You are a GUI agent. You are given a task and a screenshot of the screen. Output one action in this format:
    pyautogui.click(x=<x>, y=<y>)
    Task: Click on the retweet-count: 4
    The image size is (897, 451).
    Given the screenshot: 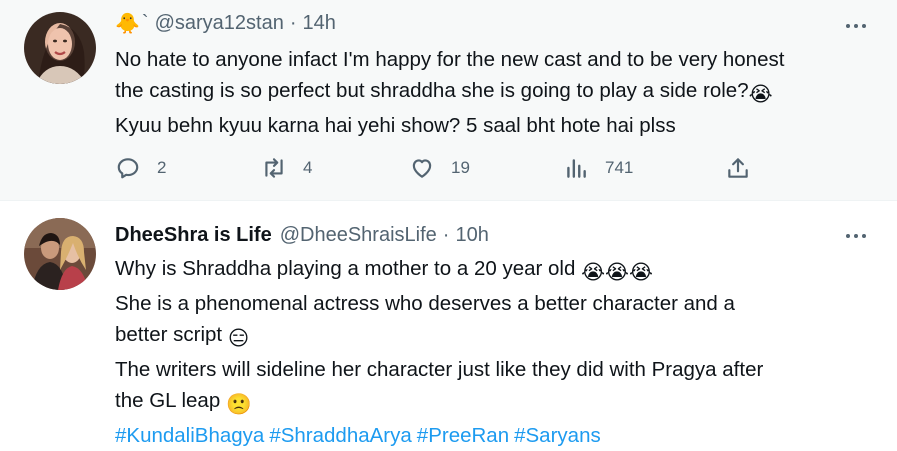 What is the action you would take?
    pyautogui.click(x=308, y=167)
    